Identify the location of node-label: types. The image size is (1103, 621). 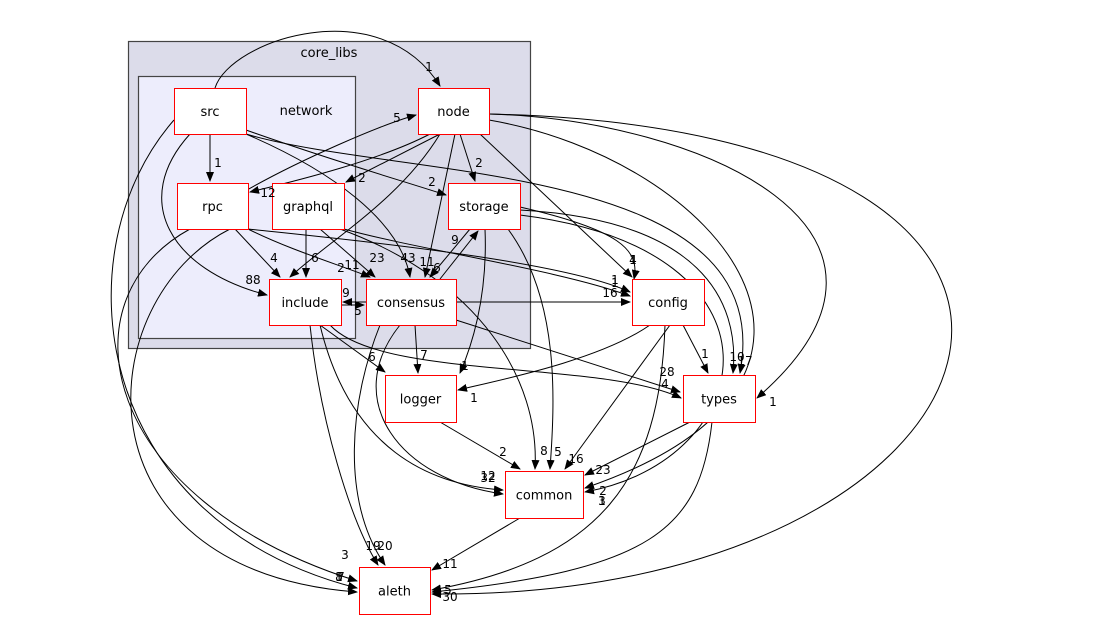
(719, 400).